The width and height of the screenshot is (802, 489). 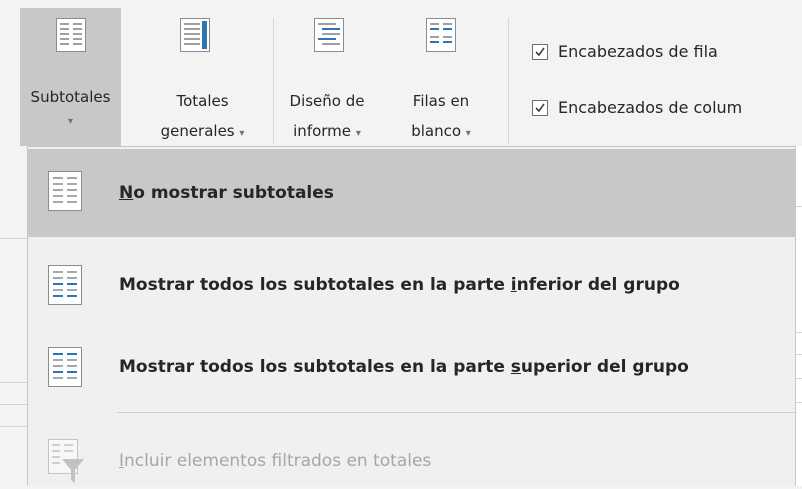 I want to click on menu-item-label: No mostrar subtotales, so click(x=226, y=193).